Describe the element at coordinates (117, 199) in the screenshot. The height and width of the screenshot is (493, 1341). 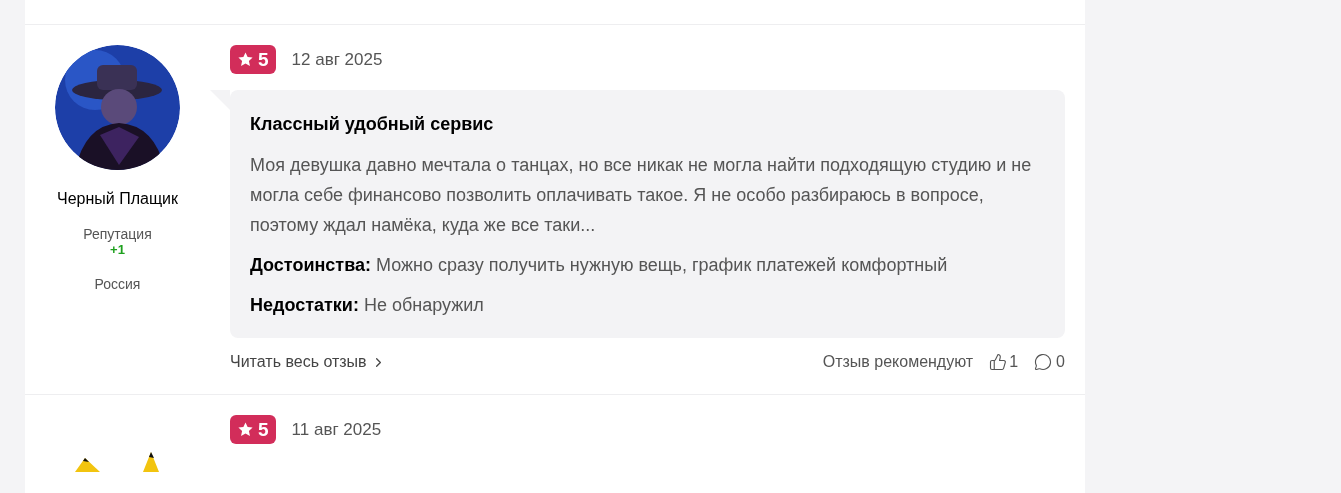
I see `author-name: Черный Плащик` at that location.